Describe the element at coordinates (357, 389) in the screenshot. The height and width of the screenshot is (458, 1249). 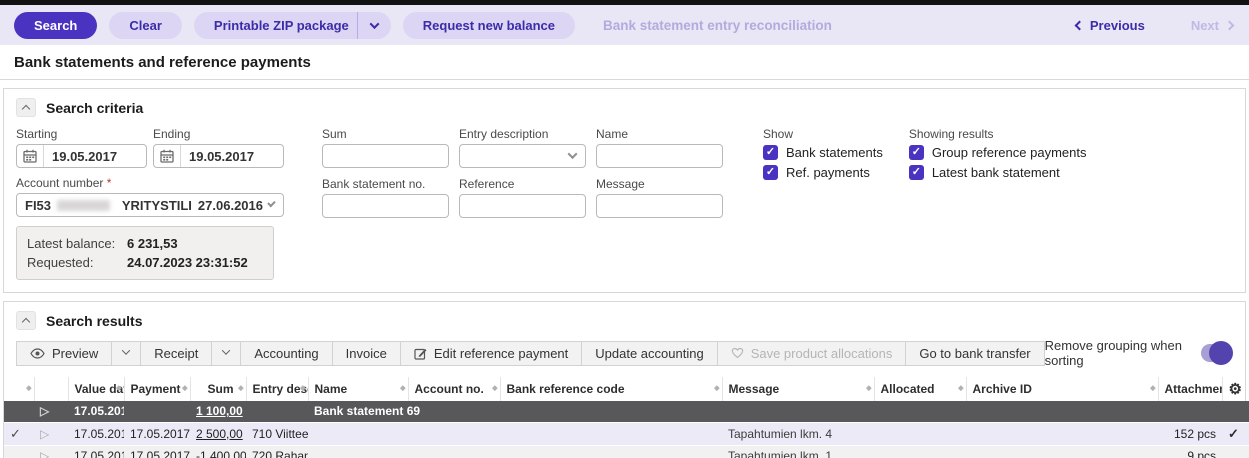
I see `column-header-name: Name ◆` at that location.